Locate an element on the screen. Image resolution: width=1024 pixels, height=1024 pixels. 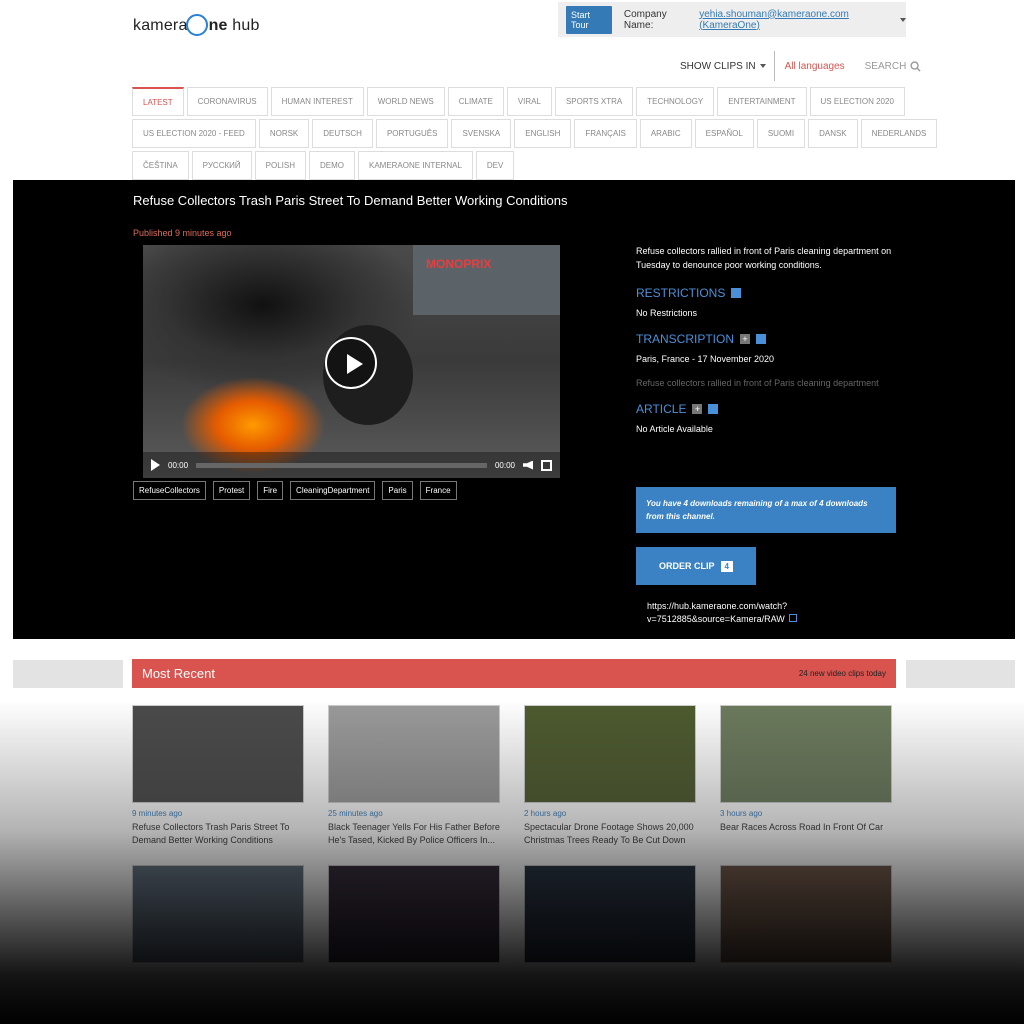
logo: kamera ne hub is located at coordinates (196, 25).